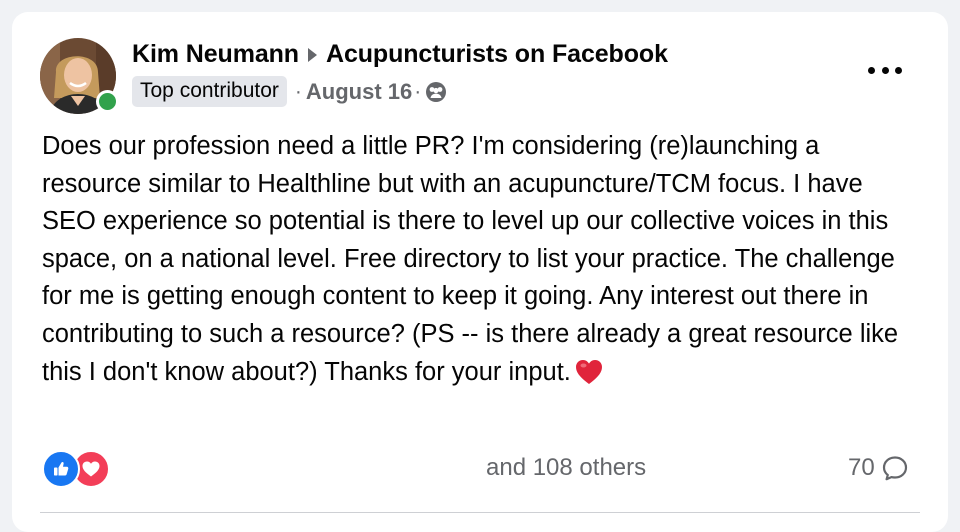 The height and width of the screenshot is (532, 960). Describe the element at coordinates (289, 91) in the screenshot. I see `post-meta: Top contributor · August 16 ·` at that location.